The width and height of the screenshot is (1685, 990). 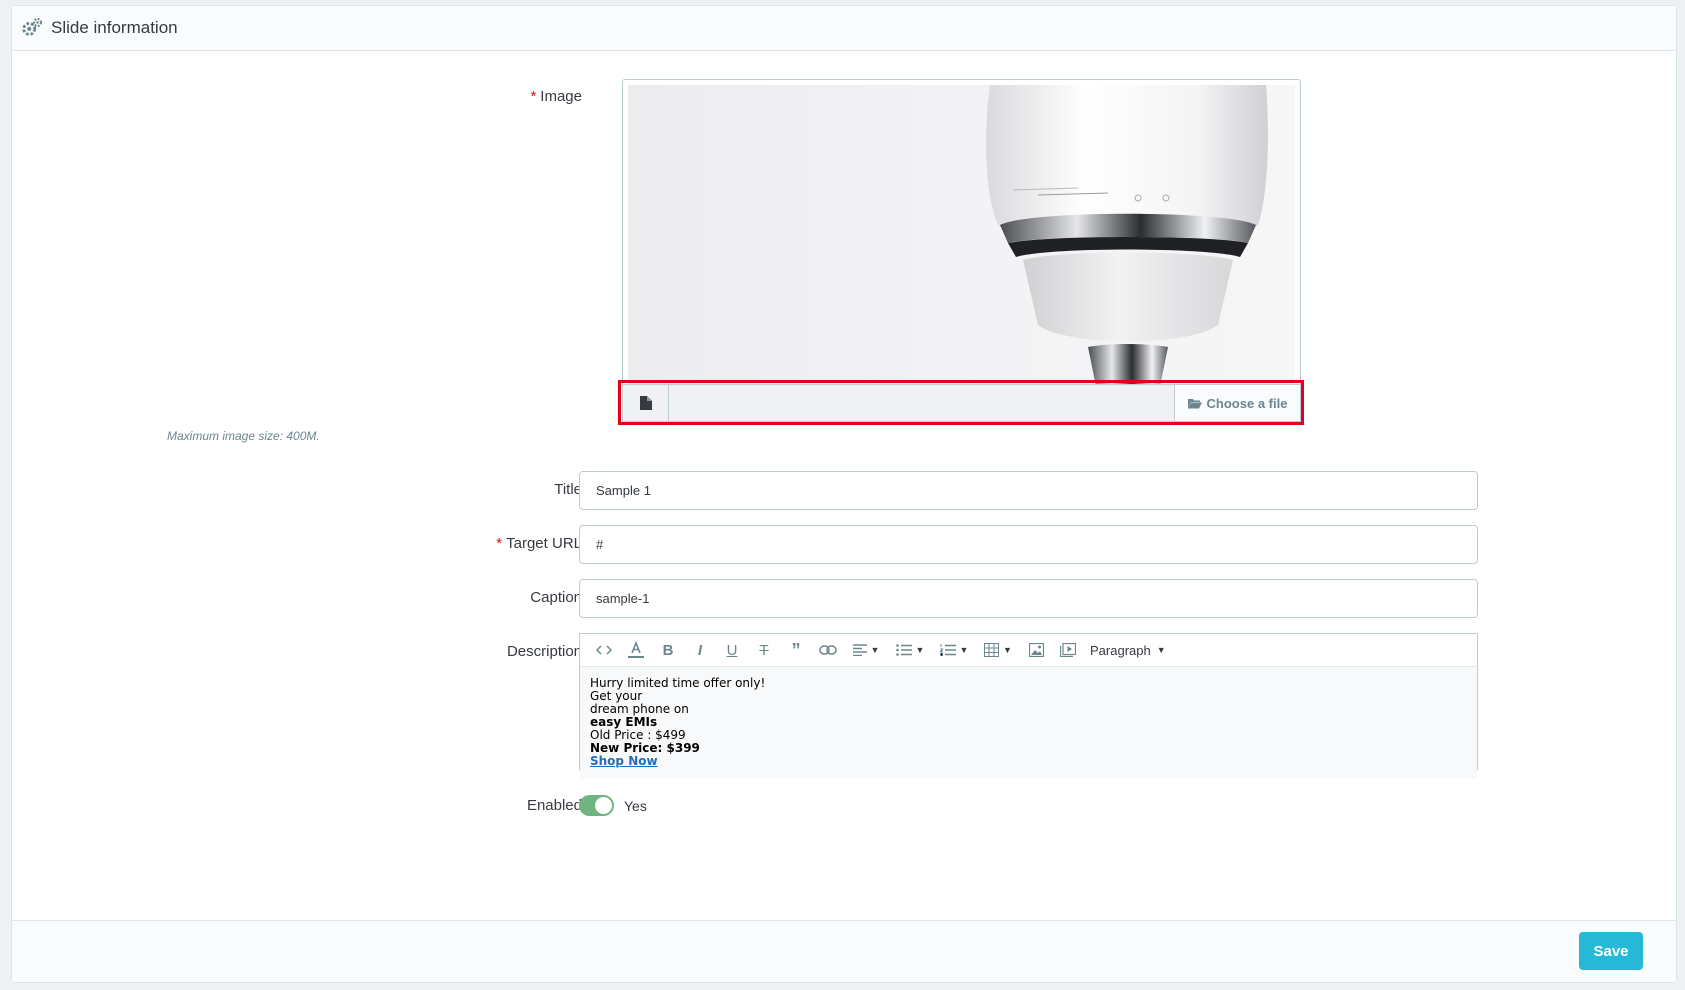 What do you see at coordinates (1028, 544) in the screenshot?
I see `target-url-input` at bounding box center [1028, 544].